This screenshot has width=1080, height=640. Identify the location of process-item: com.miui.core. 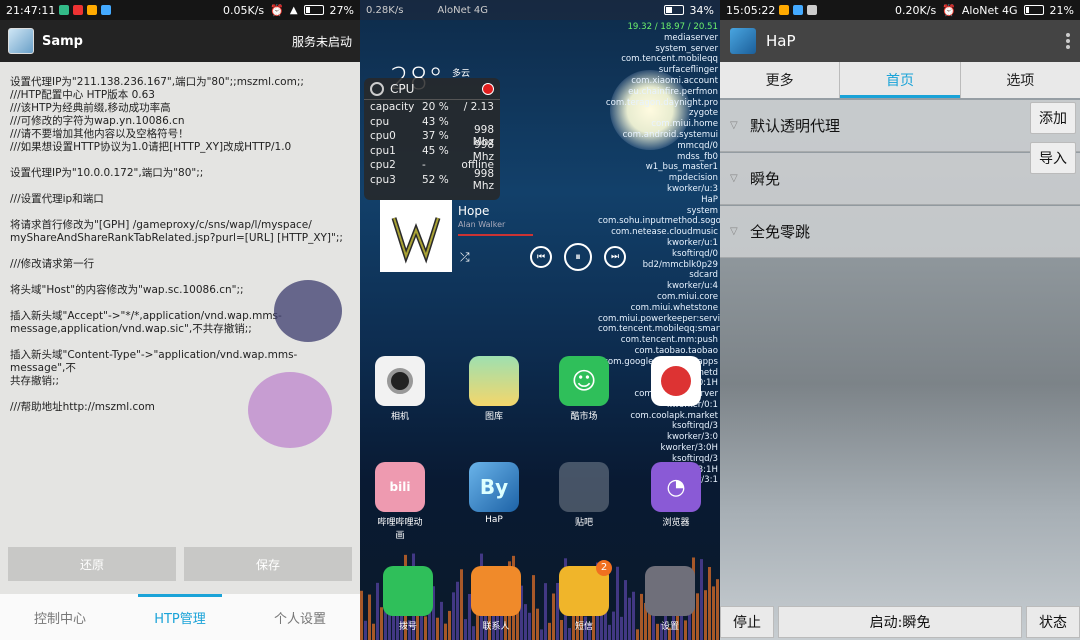
(687, 296).